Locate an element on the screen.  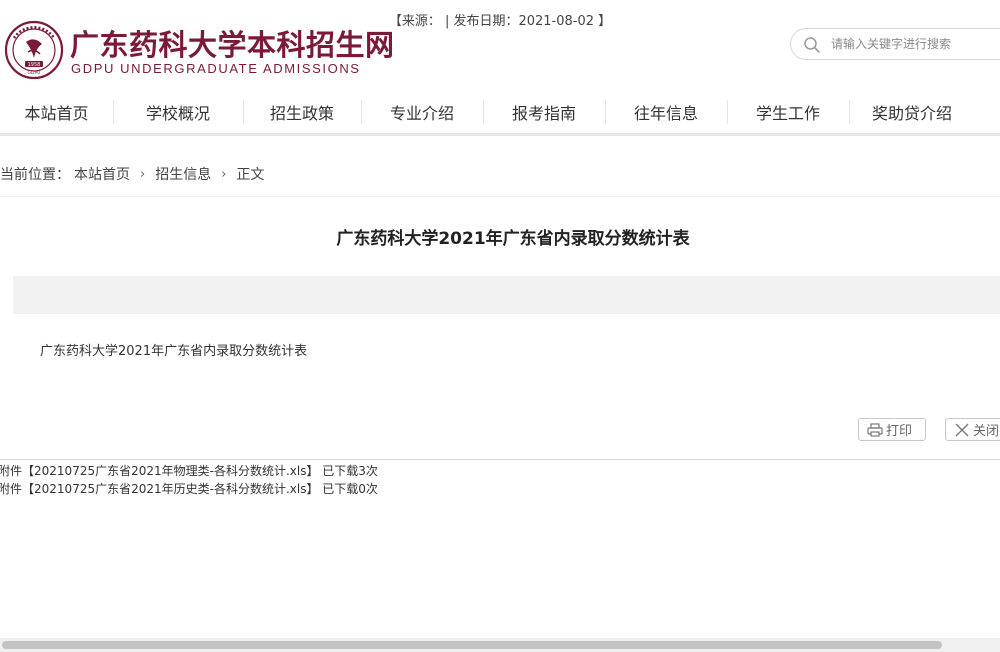
nav-item-majors: 专业介绍 is located at coordinates (422, 112).